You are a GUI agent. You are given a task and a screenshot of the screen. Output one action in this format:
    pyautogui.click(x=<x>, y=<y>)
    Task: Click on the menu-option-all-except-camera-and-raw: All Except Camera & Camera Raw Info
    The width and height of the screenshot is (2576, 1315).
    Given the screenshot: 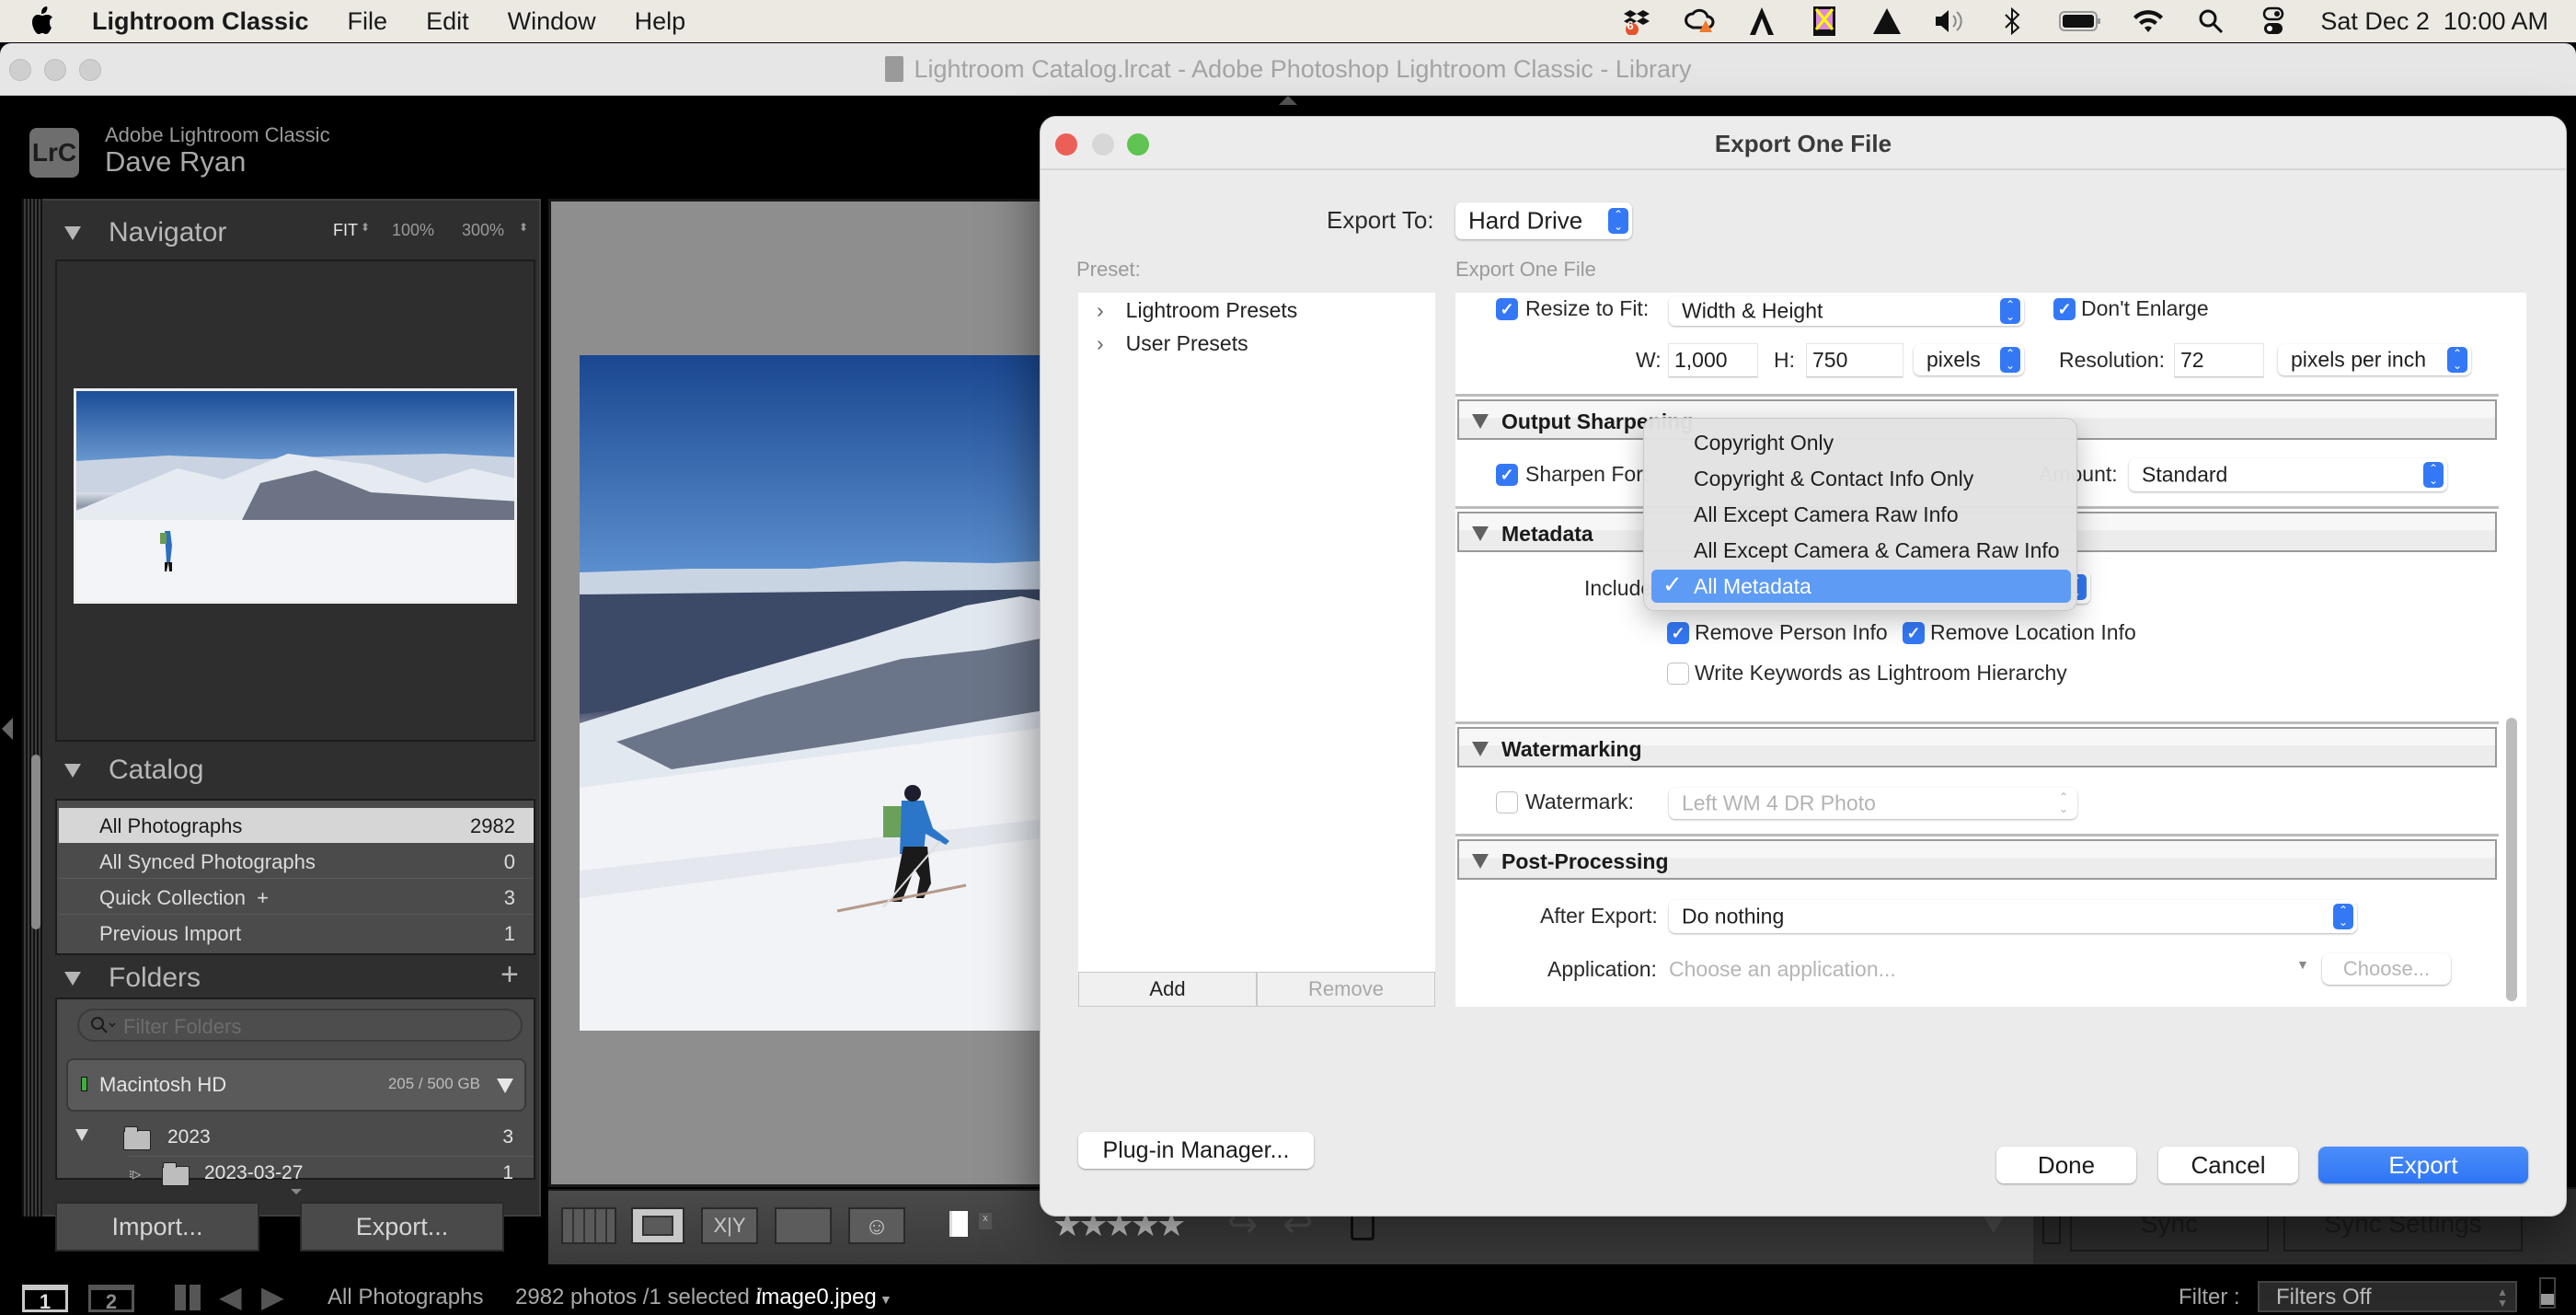 What is the action you would take?
    pyautogui.click(x=1861, y=550)
    